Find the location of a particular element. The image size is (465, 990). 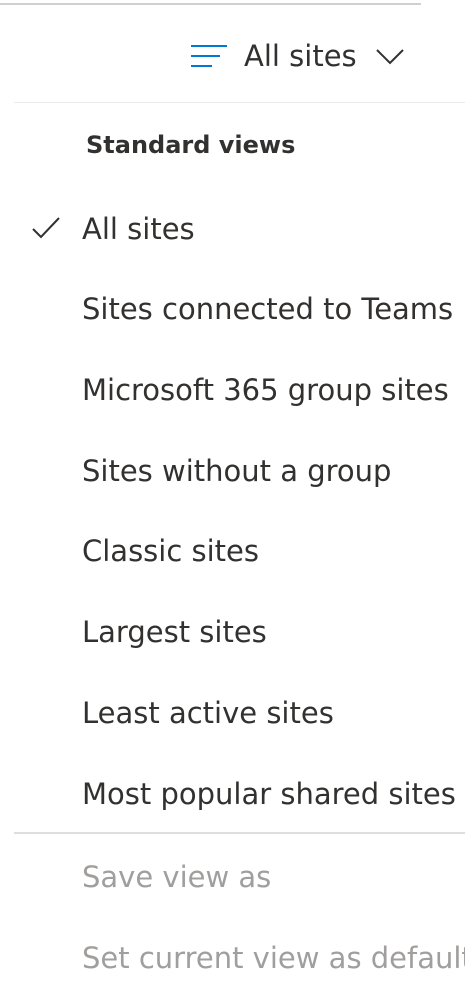

set-default-view-action: Set current view as default is located at coordinates (239, 956).